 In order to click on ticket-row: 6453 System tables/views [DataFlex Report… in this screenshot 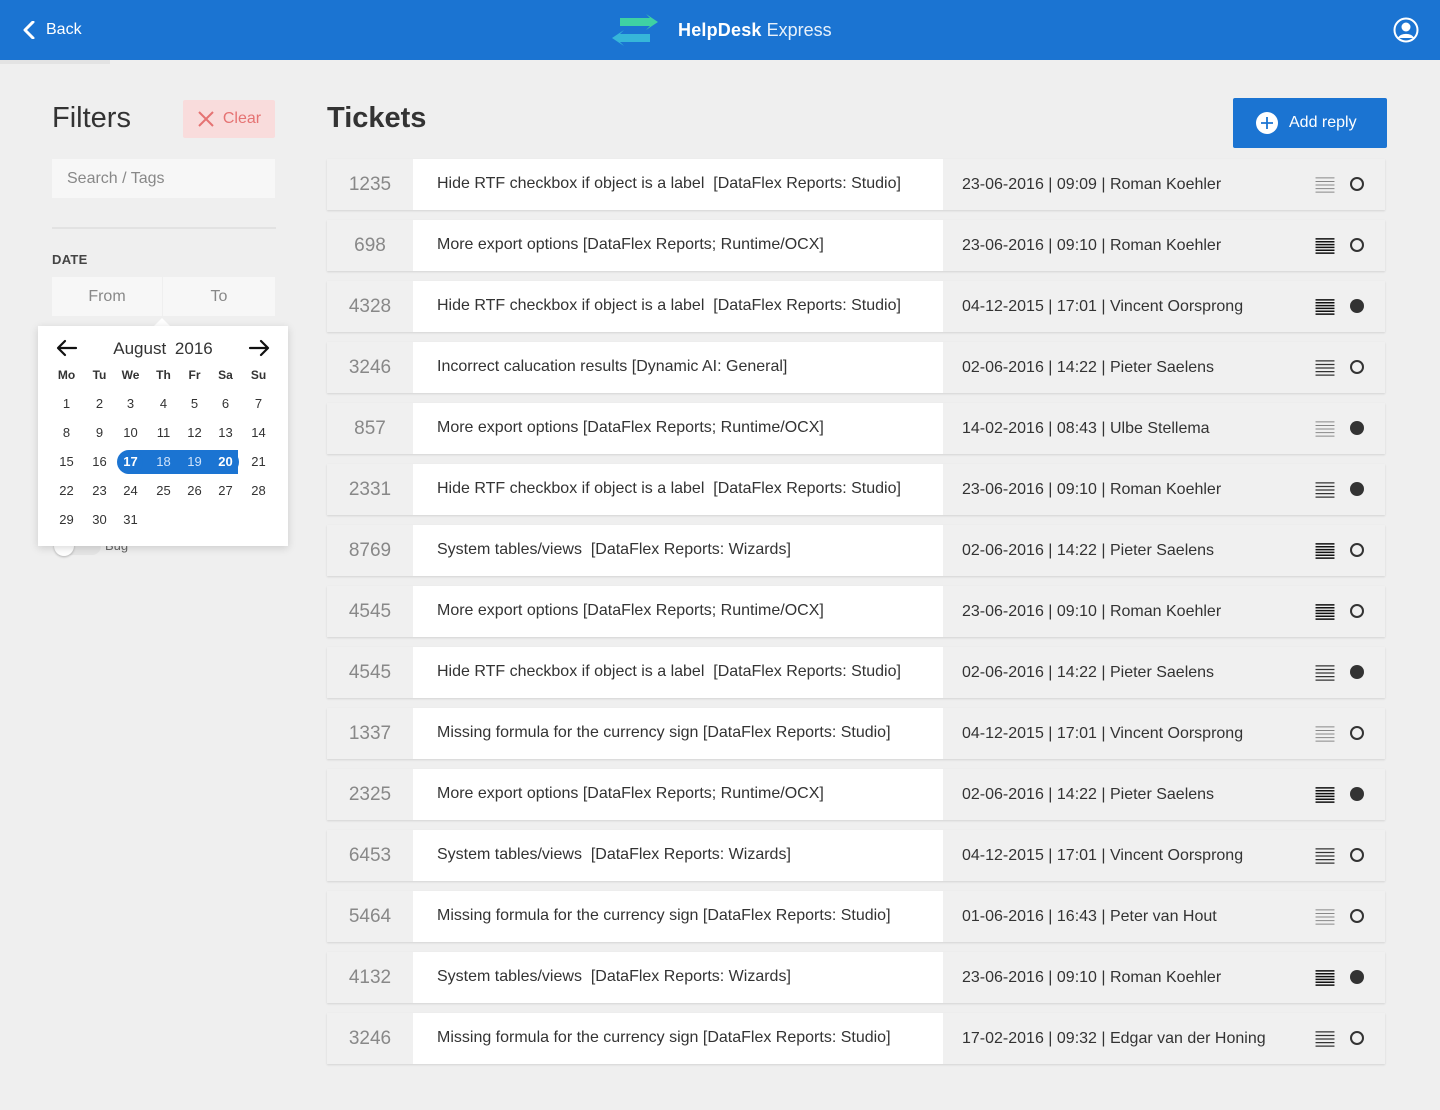, I will do `click(856, 855)`.